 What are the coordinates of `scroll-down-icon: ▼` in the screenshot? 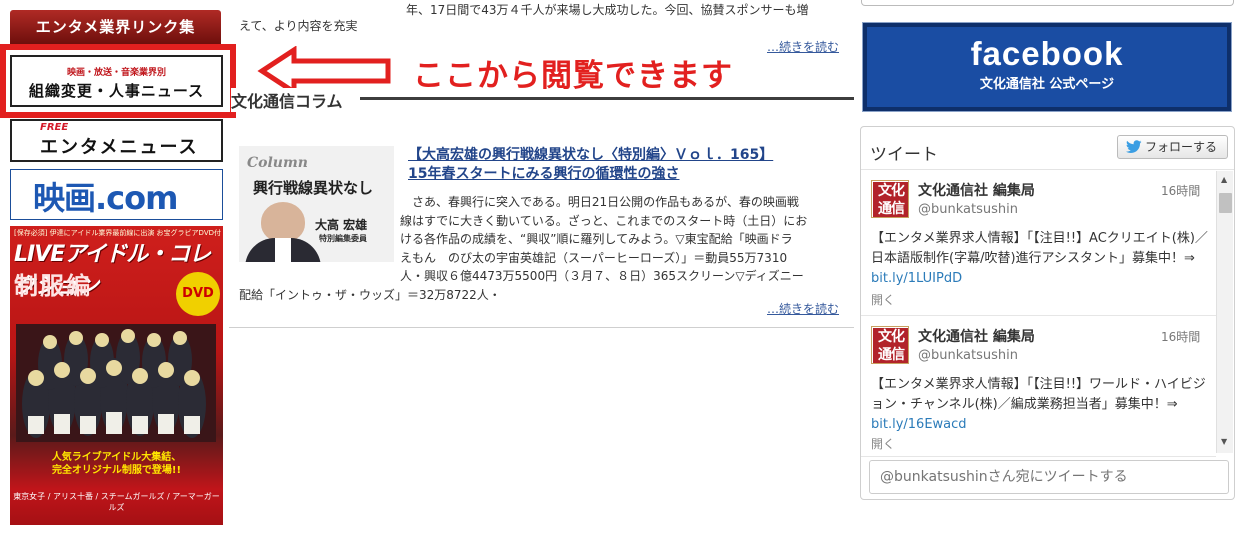 It's located at (1224, 441).